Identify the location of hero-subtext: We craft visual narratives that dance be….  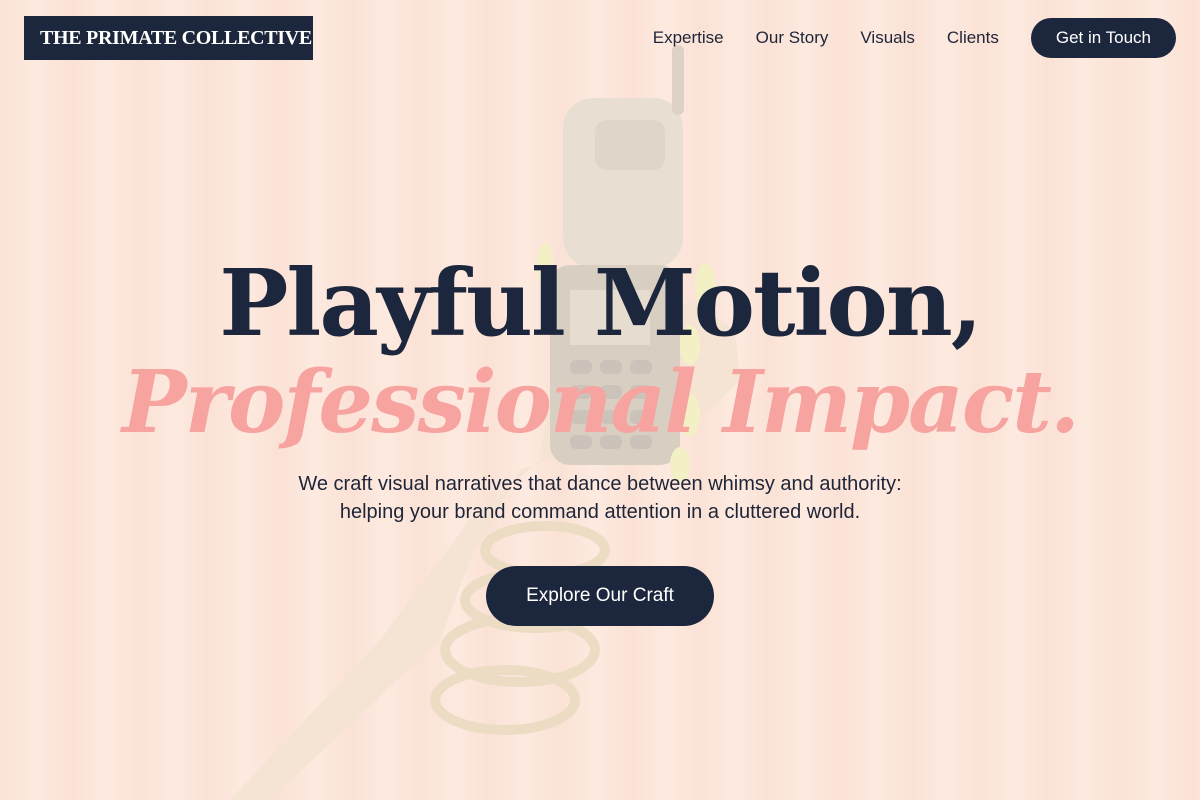
(600, 498).